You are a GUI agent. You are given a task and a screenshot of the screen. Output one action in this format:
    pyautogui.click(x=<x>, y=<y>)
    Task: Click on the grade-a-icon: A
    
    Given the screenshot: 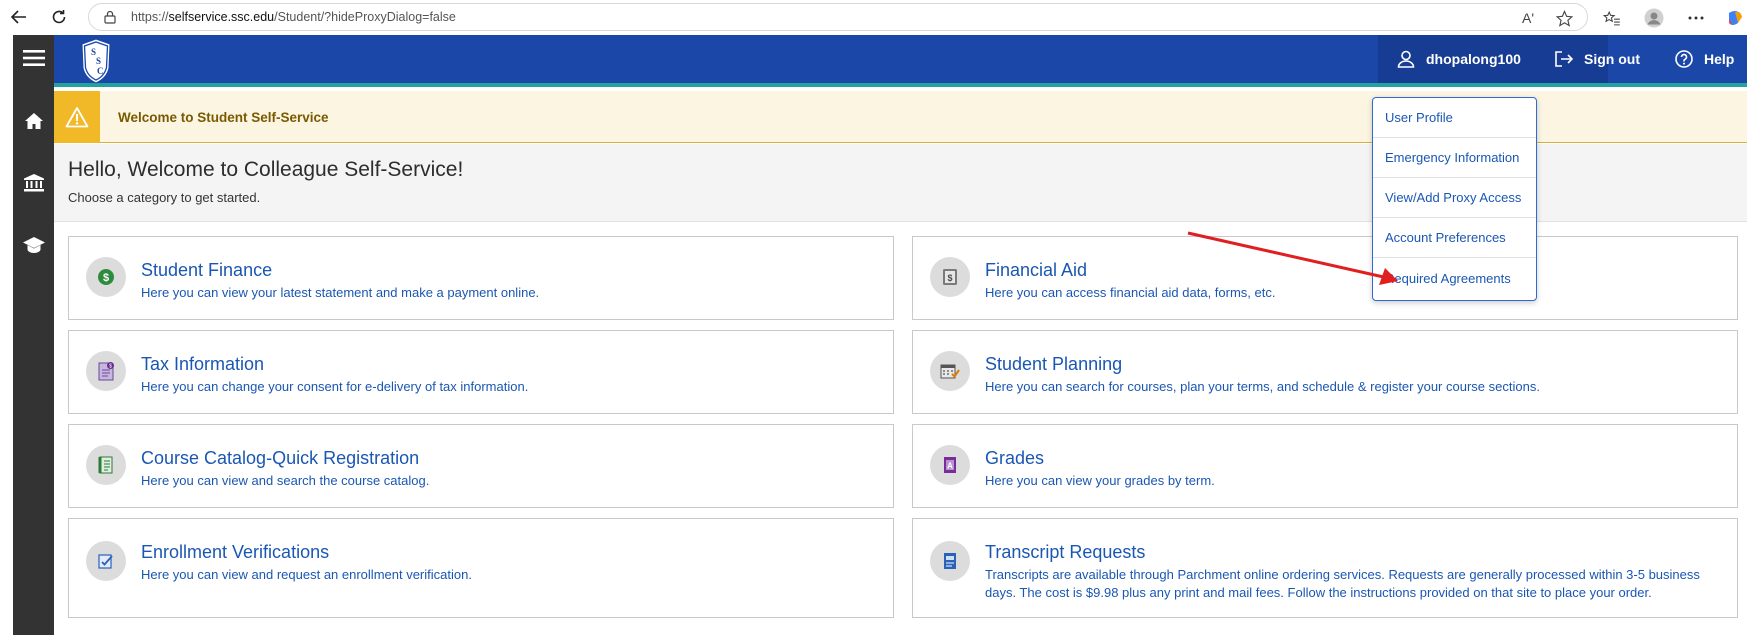 What is the action you would take?
    pyautogui.click(x=950, y=465)
    